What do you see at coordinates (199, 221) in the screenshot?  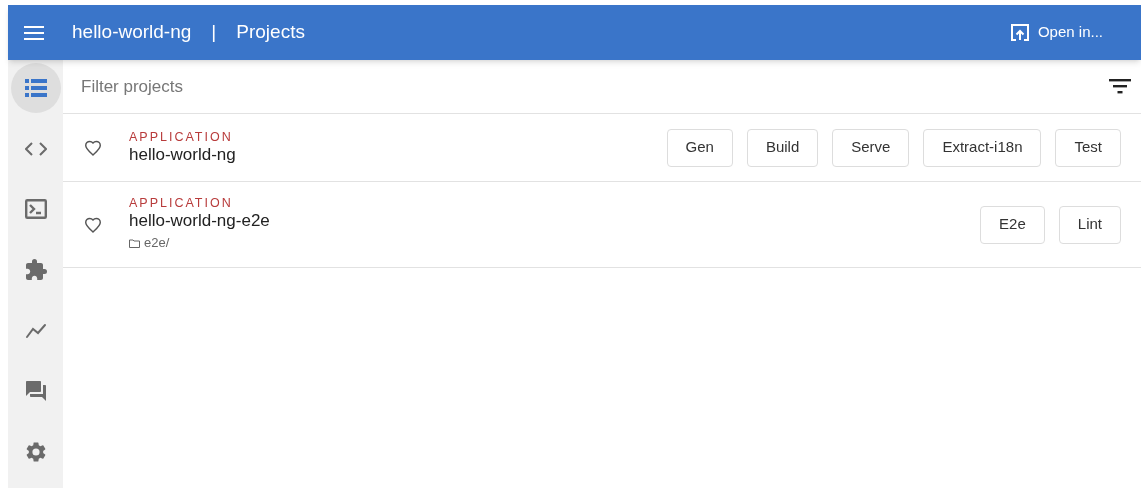 I see `project-name: hello-world-ng-e2e` at bounding box center [199, 221].